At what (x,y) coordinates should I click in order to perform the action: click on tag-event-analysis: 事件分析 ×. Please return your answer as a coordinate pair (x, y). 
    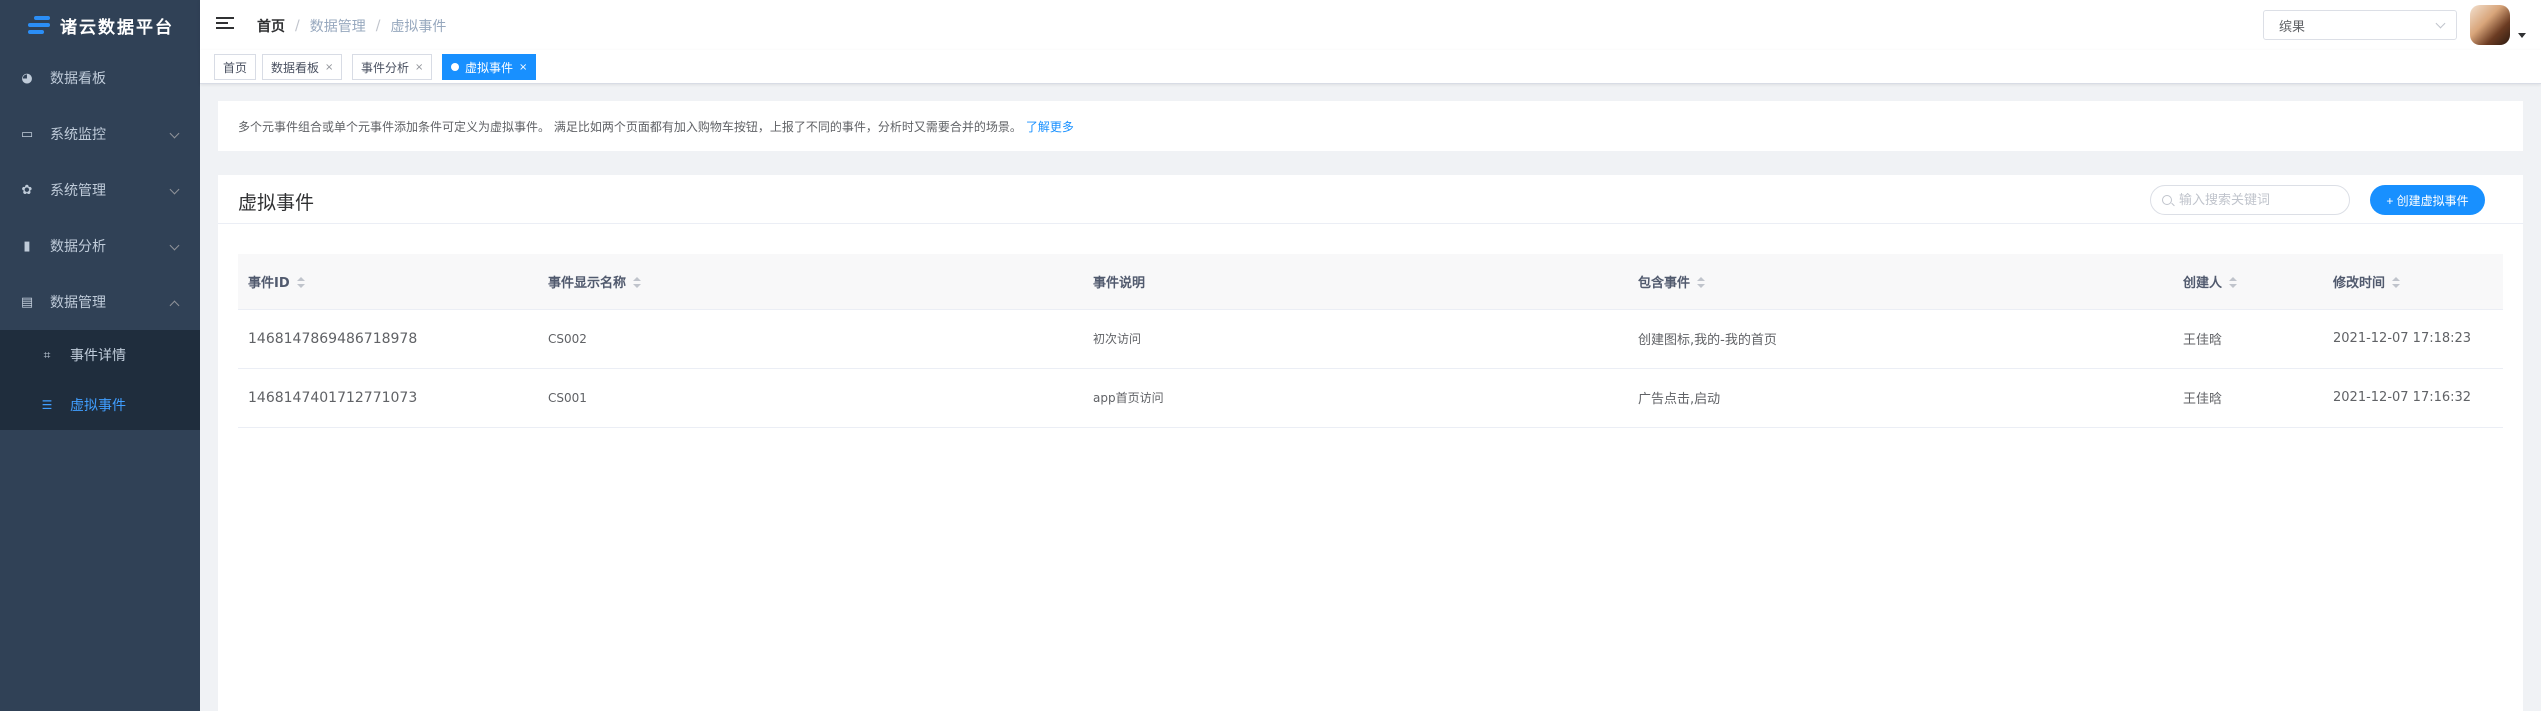
    Looking at the image, I should click on (392, 67).